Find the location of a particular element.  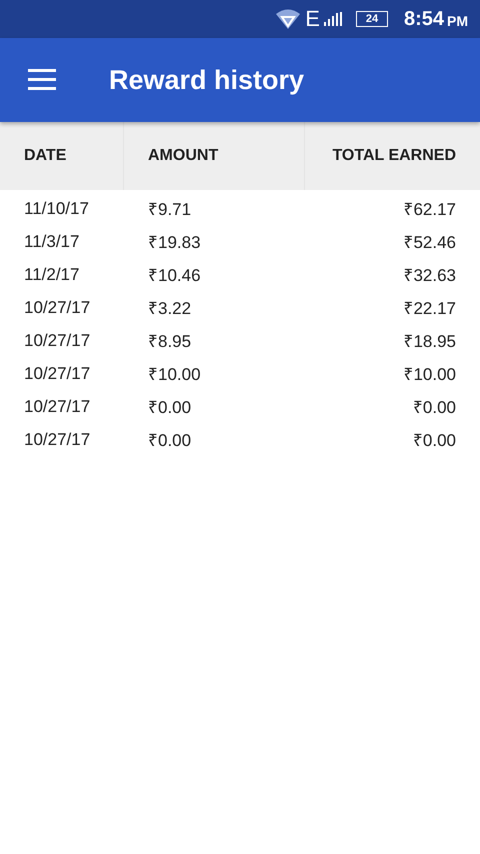

clock-time: 8:54 is located at coordinates (424, 19).